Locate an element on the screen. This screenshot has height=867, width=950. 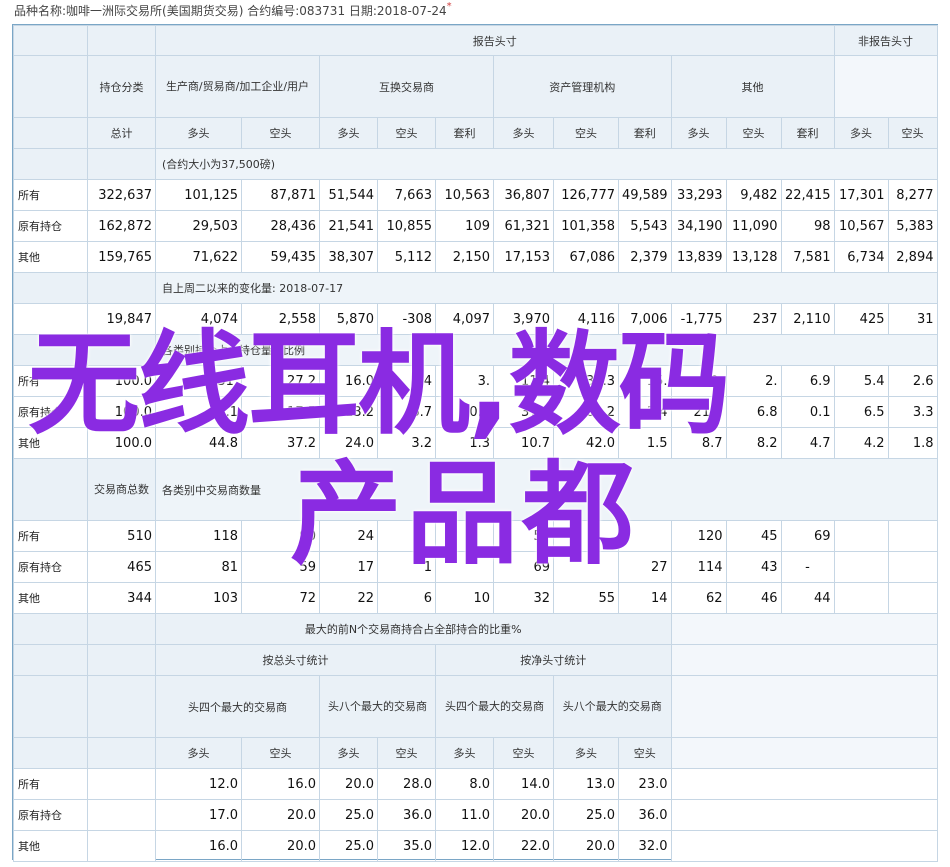
data-cell: 6.8 is located at coordinates (753, 412).